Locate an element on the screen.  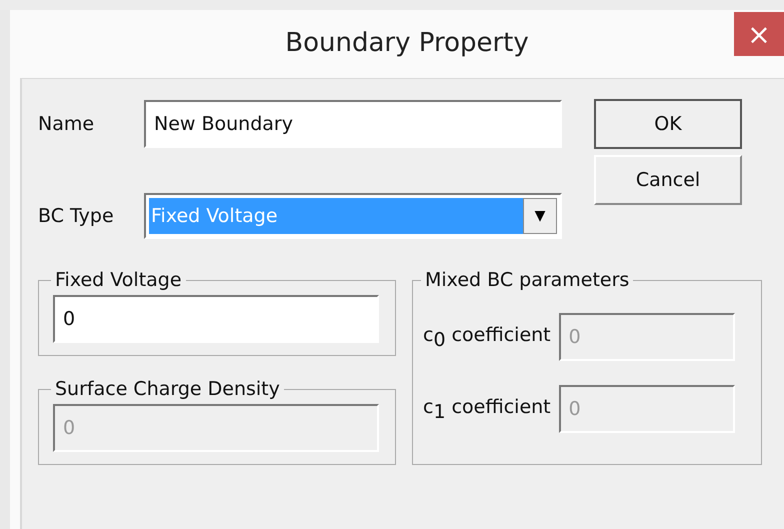
fixed-voltage-field: 0 is located at coordinates (216, 319).